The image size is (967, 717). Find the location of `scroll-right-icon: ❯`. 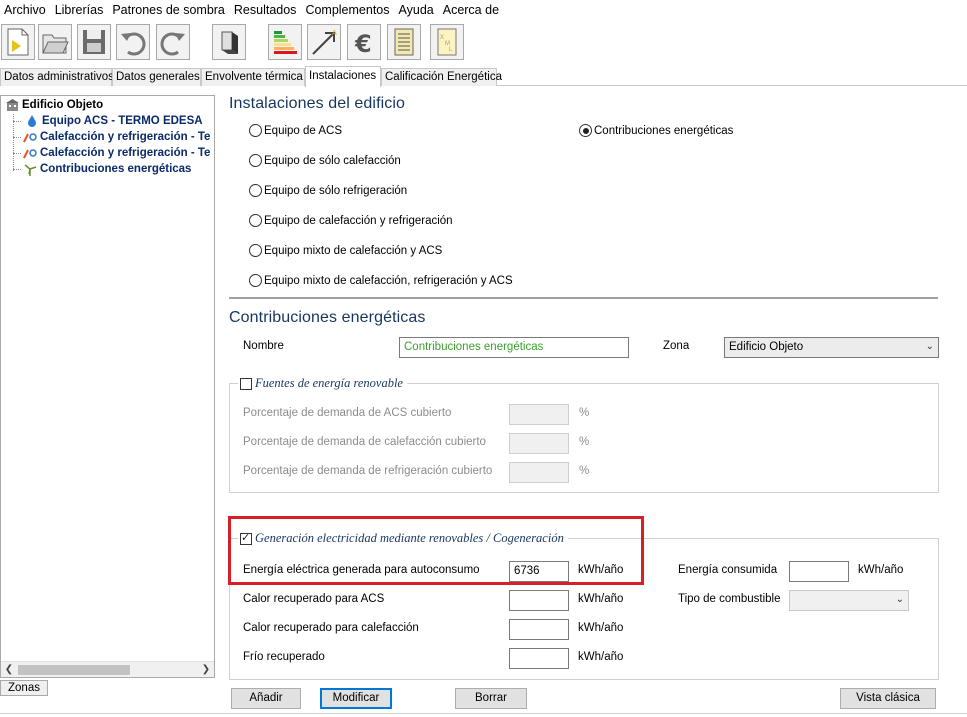

scroll-right-icon: ❯ is located at coordinates (206, 669).